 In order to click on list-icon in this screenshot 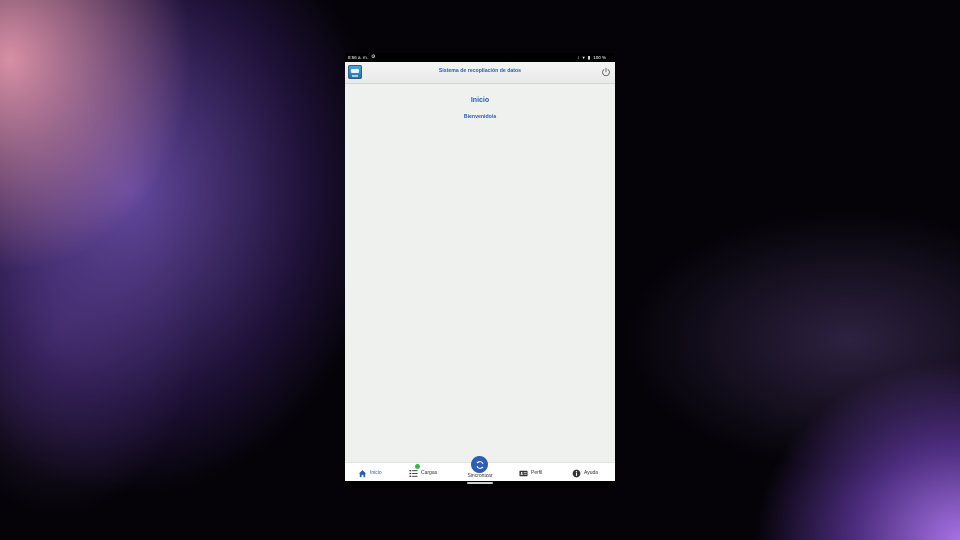, I will do `click(413, 473)`.